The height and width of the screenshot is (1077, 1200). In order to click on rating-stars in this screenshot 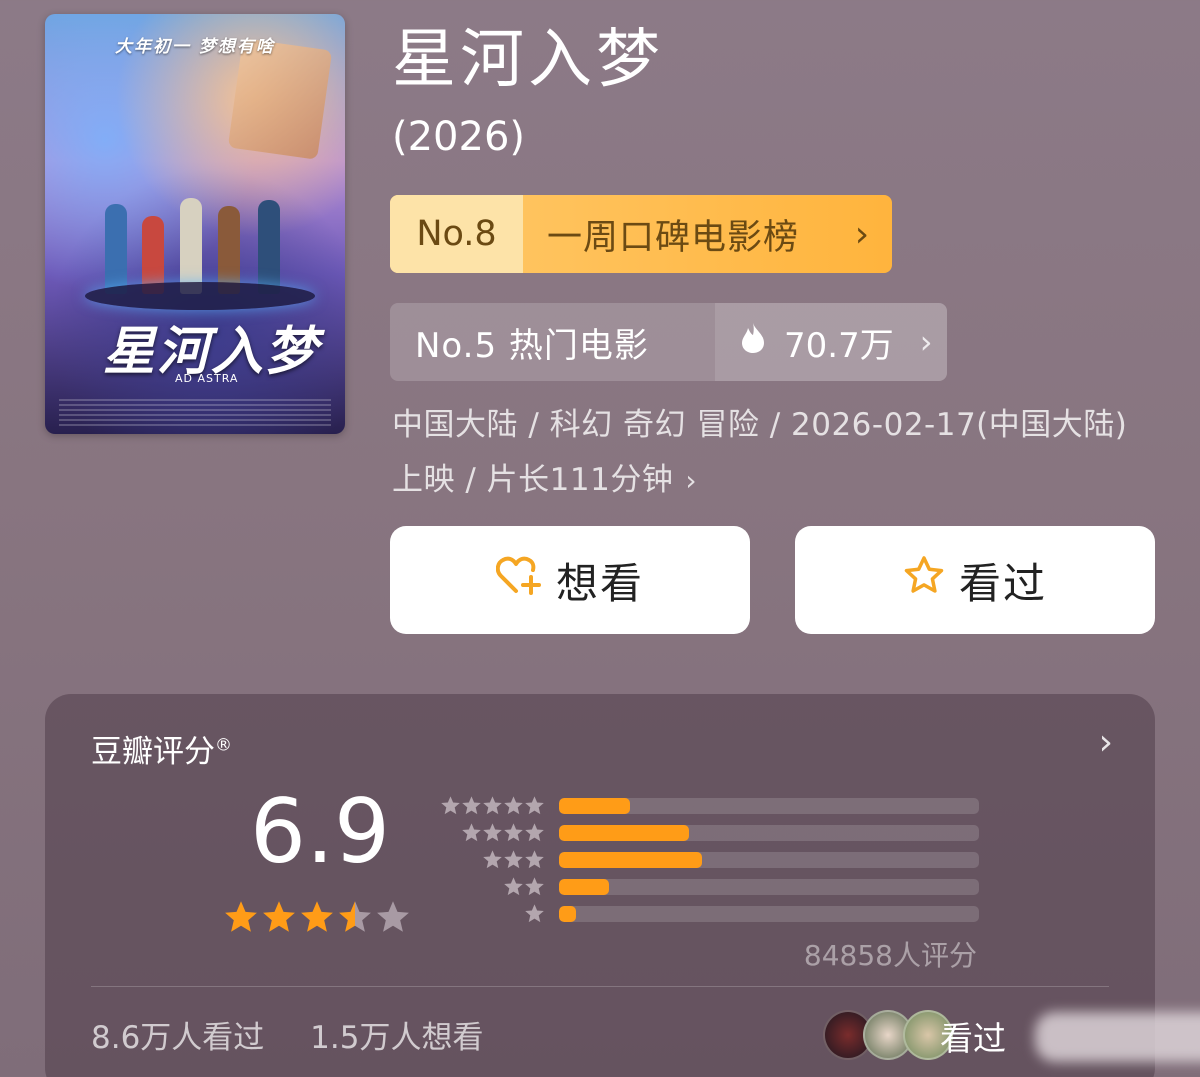, I will do `click(318, 917)`.